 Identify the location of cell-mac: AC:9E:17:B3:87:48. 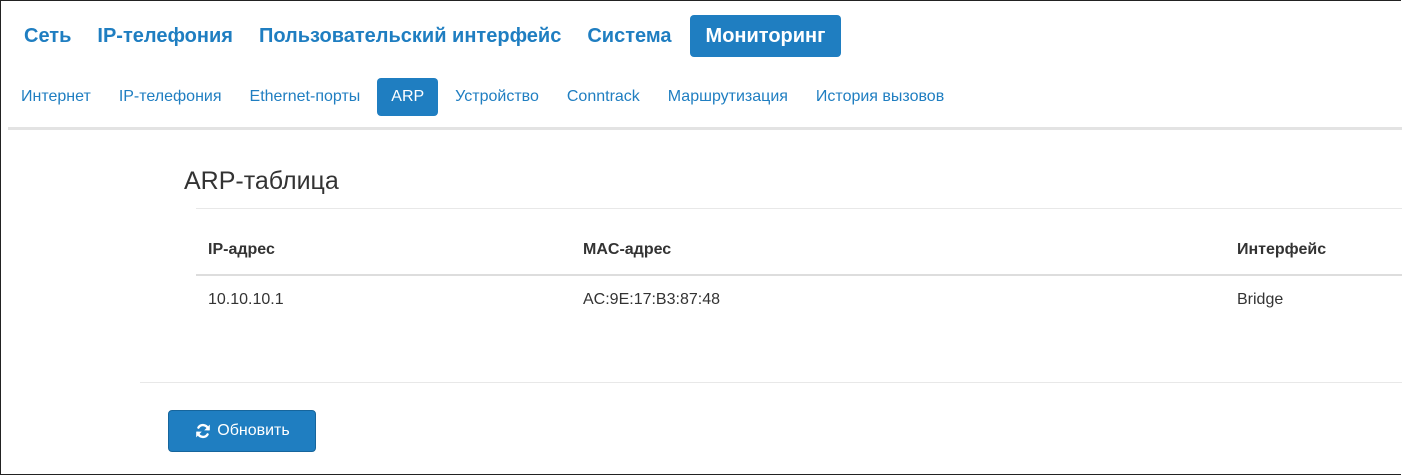
(651, 299).